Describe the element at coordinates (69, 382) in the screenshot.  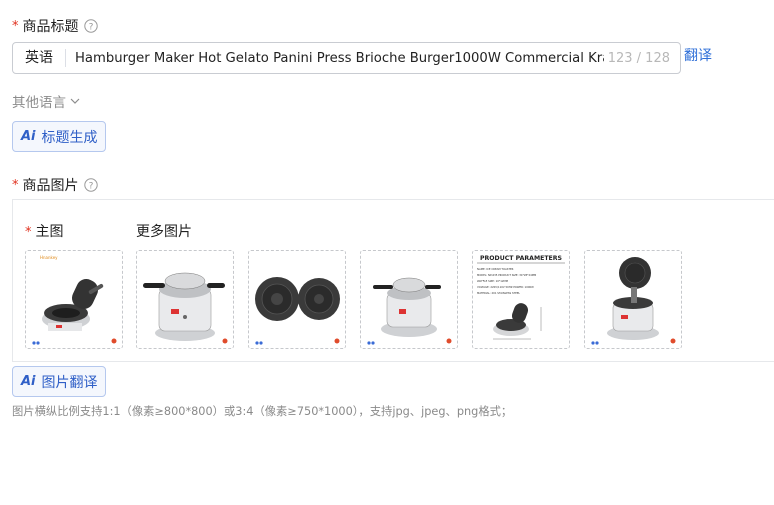
I see `ai-image-translate-label: 图片翻译` at that location.